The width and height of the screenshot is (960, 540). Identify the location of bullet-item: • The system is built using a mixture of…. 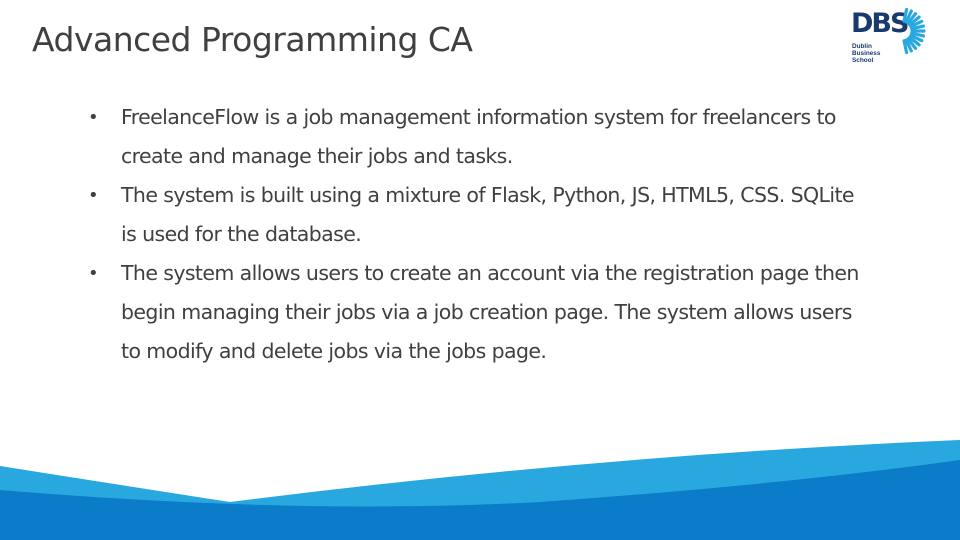
(478, 215).